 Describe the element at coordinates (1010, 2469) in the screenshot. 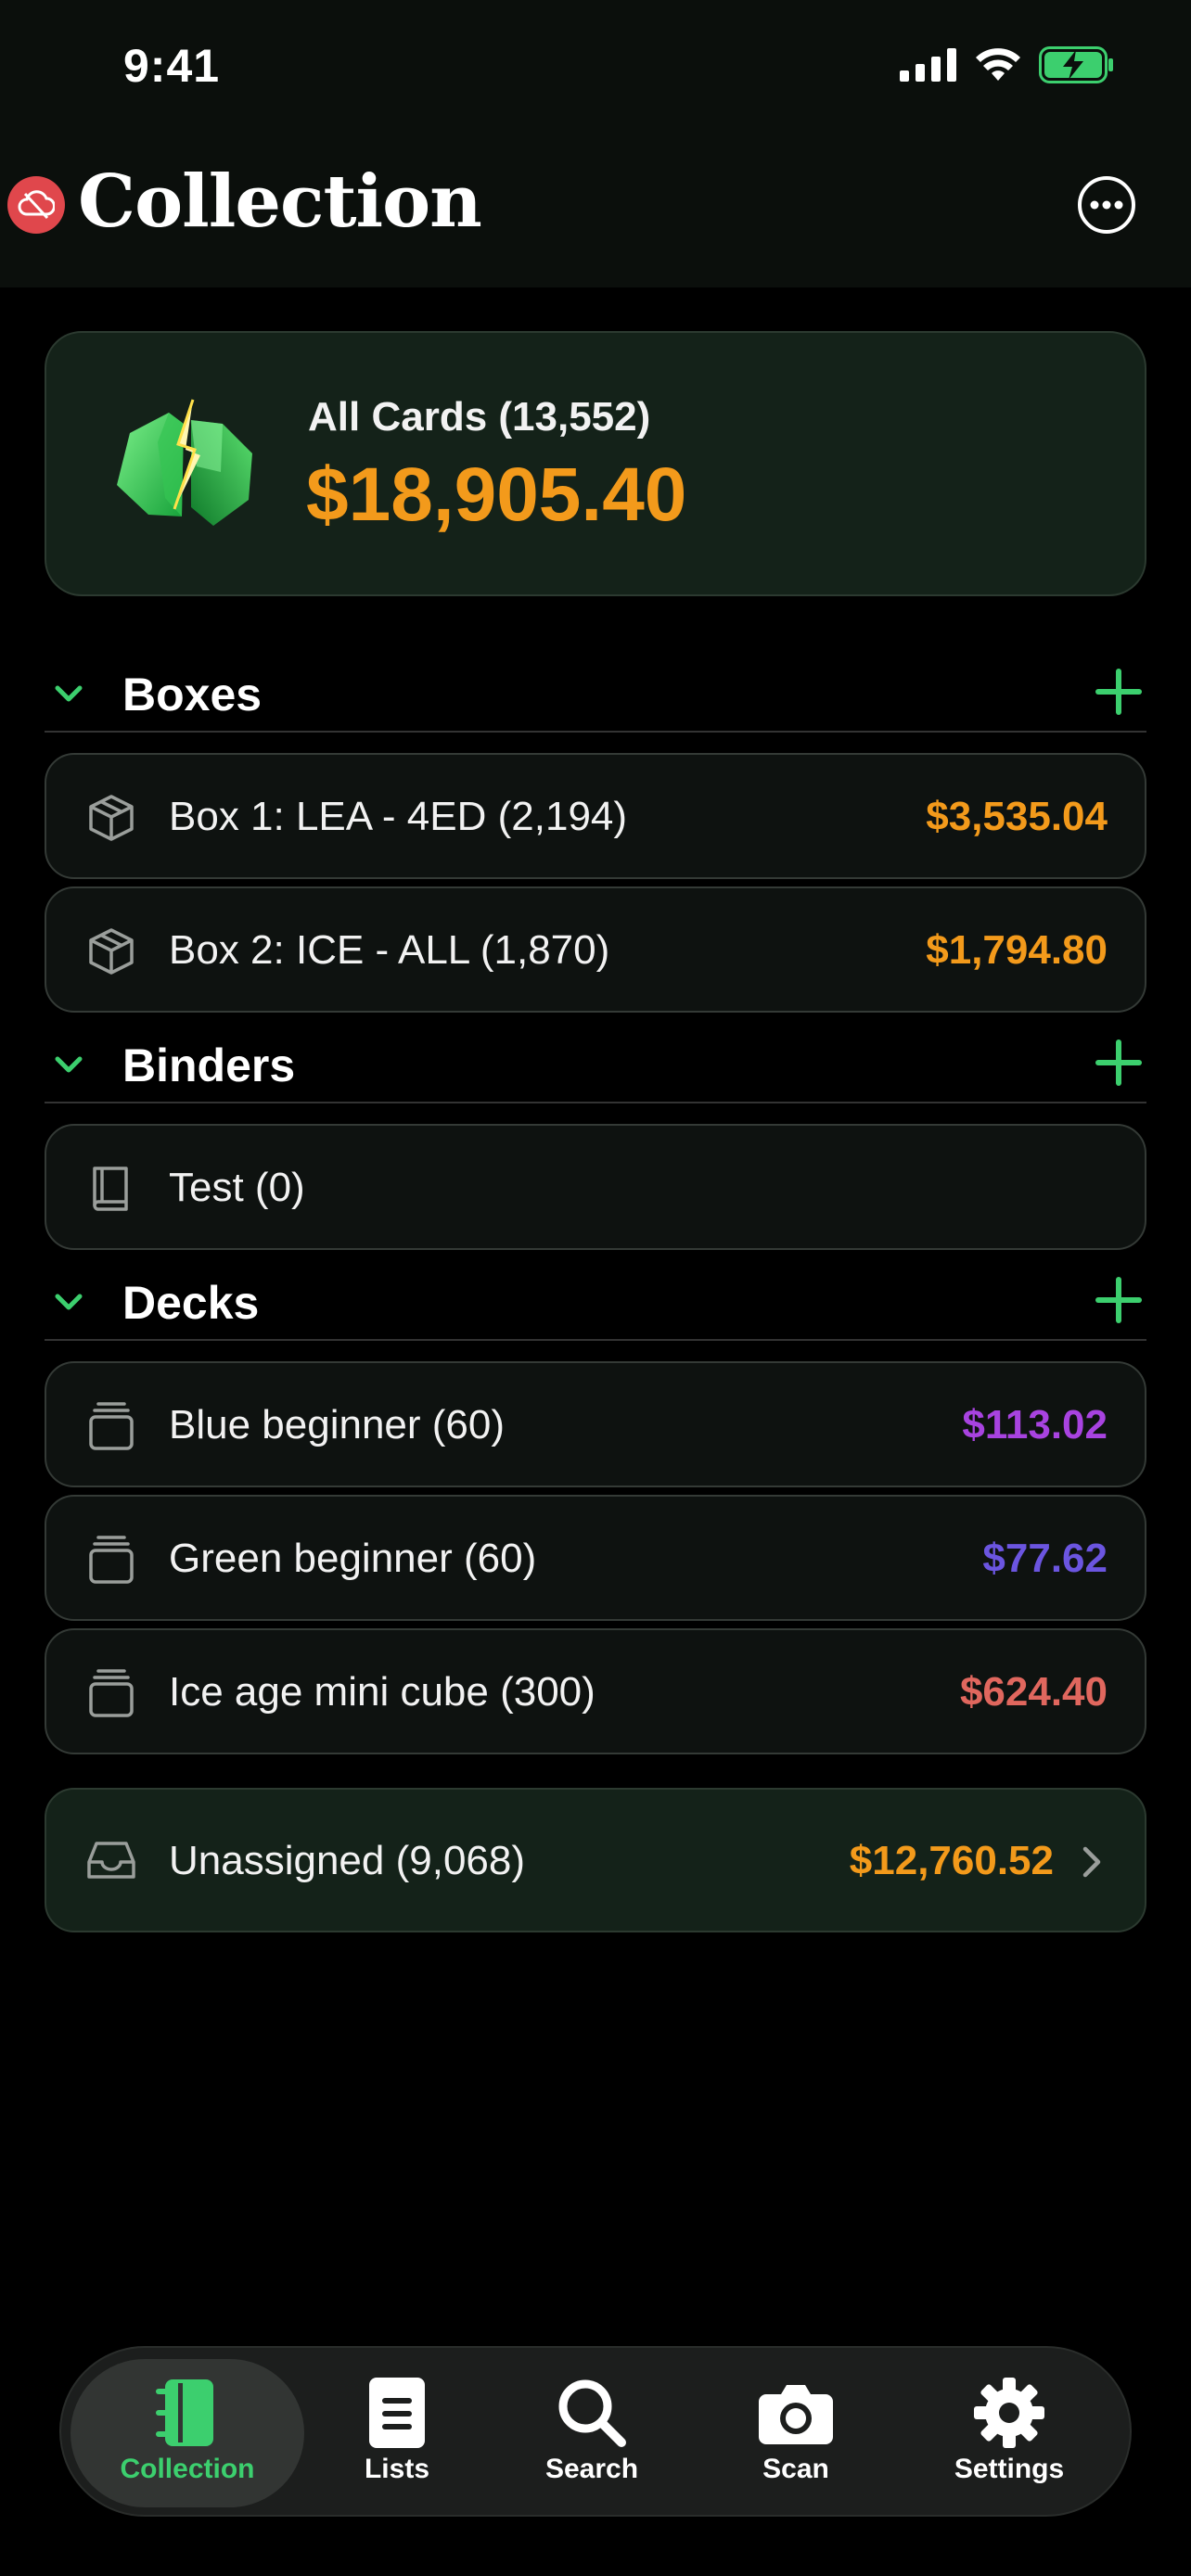

I see `tab-settings-label: Settings` at that location.